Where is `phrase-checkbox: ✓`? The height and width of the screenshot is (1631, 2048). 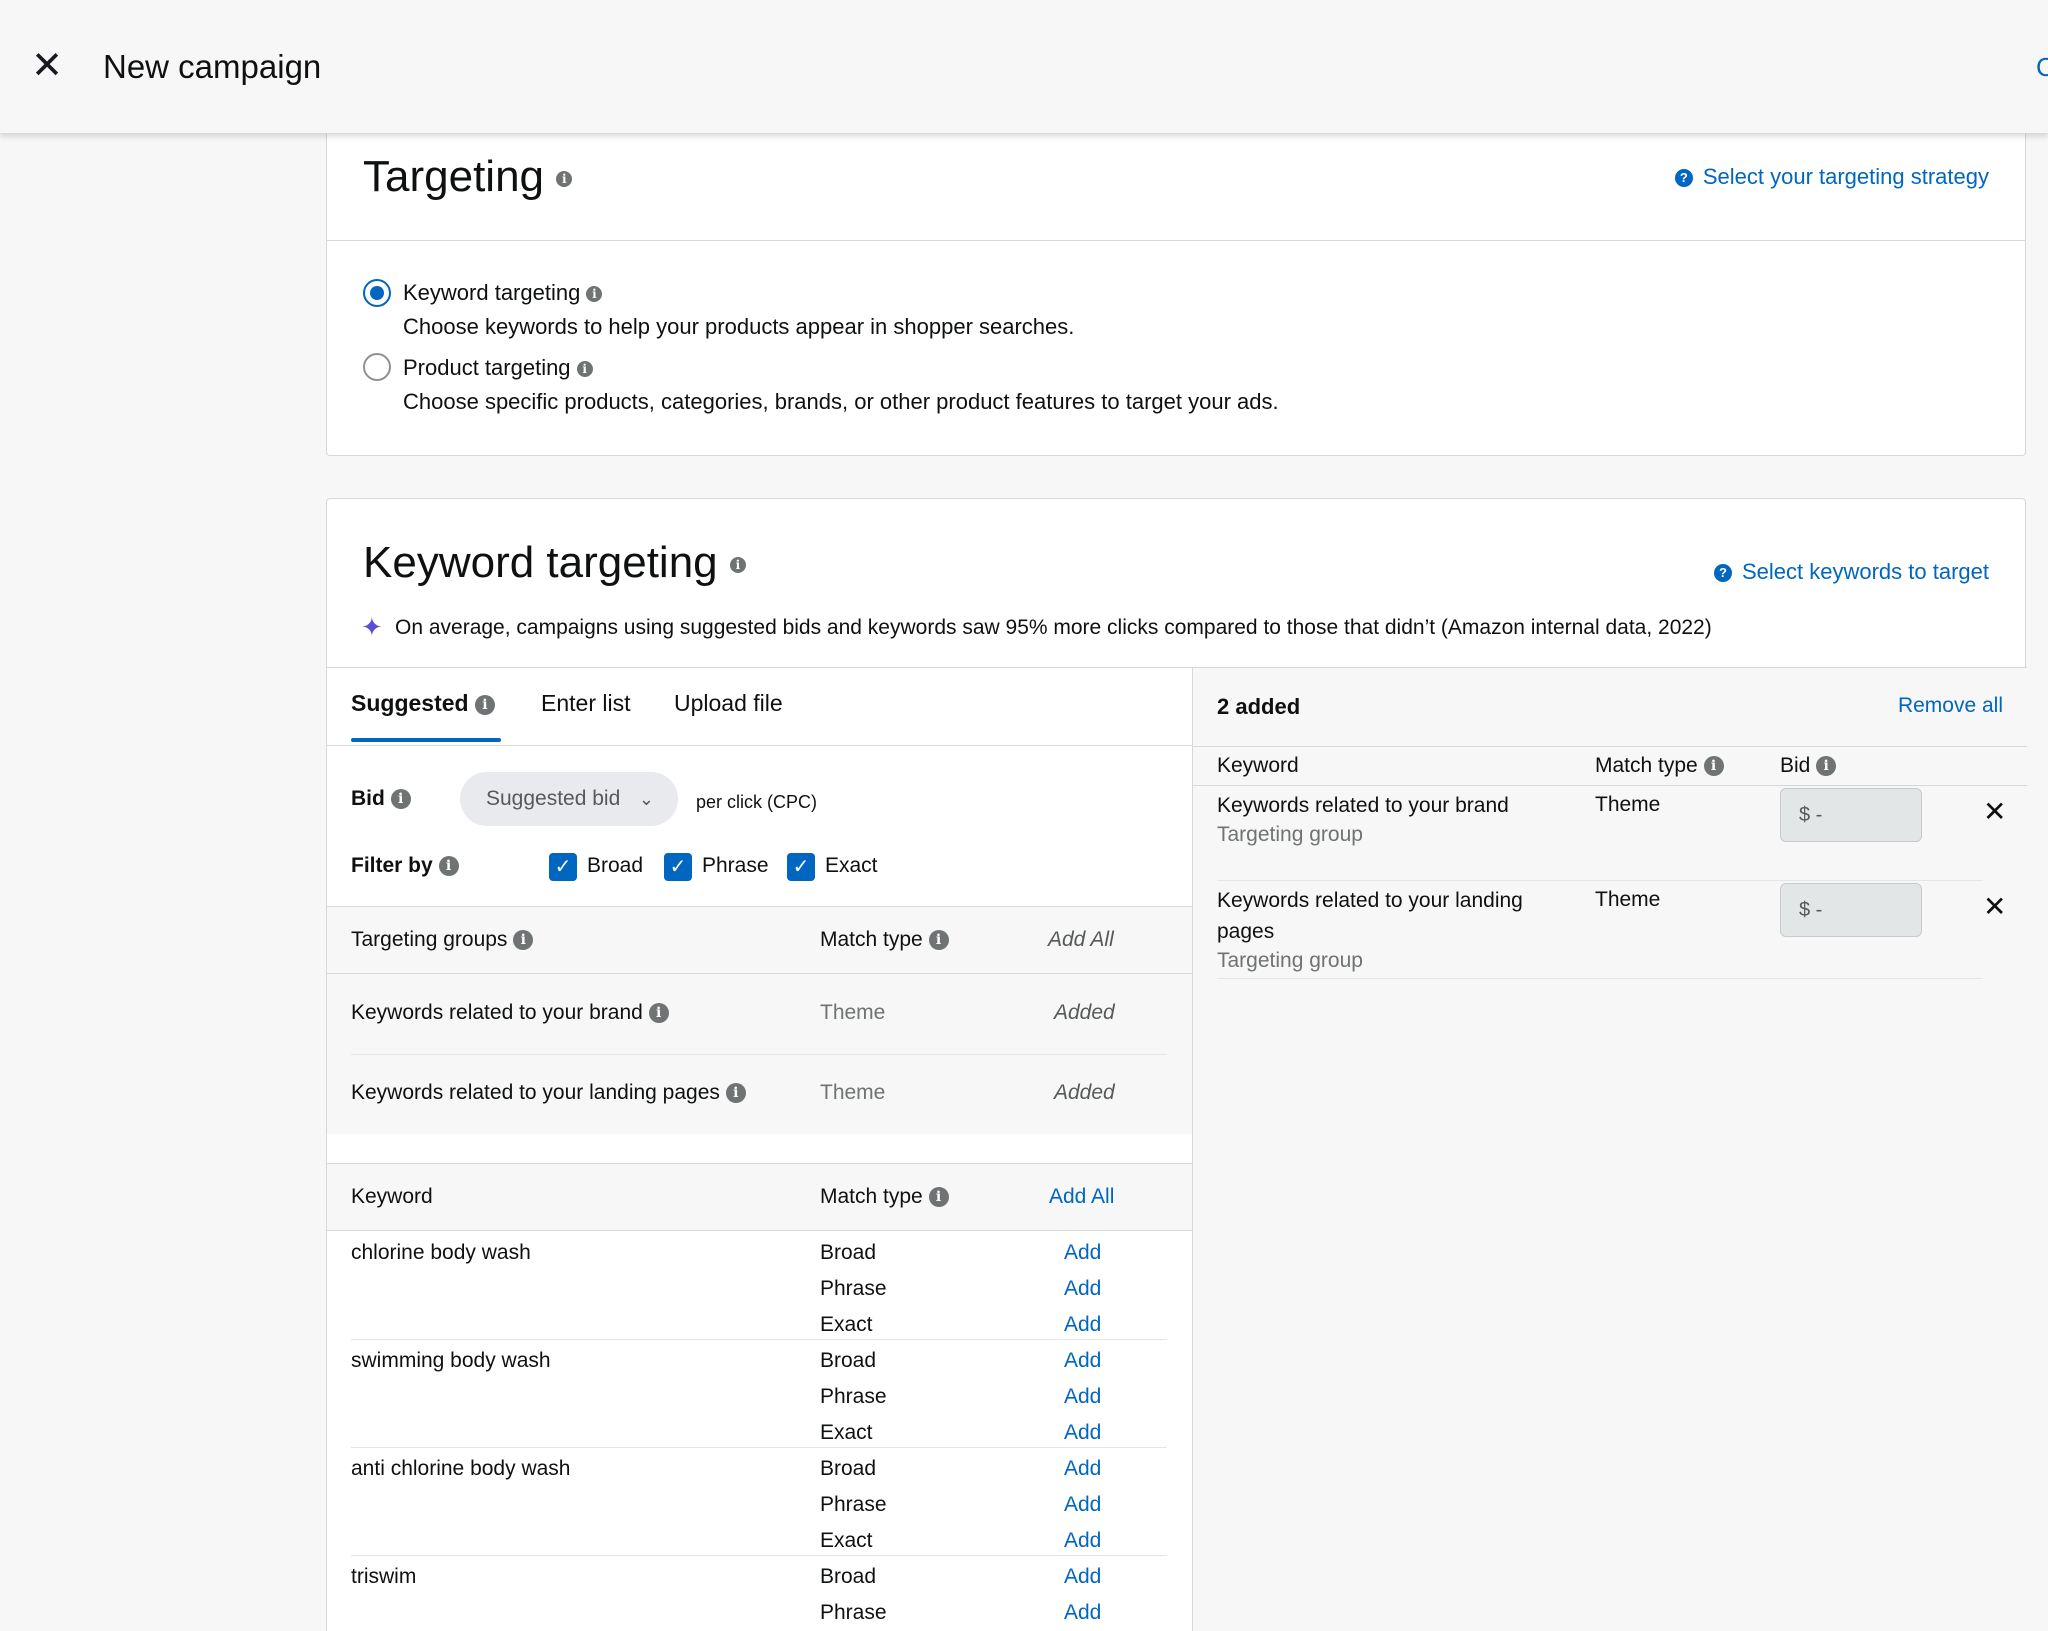 phrase-checkbox: ✓ is located at coordinates (678, 867).